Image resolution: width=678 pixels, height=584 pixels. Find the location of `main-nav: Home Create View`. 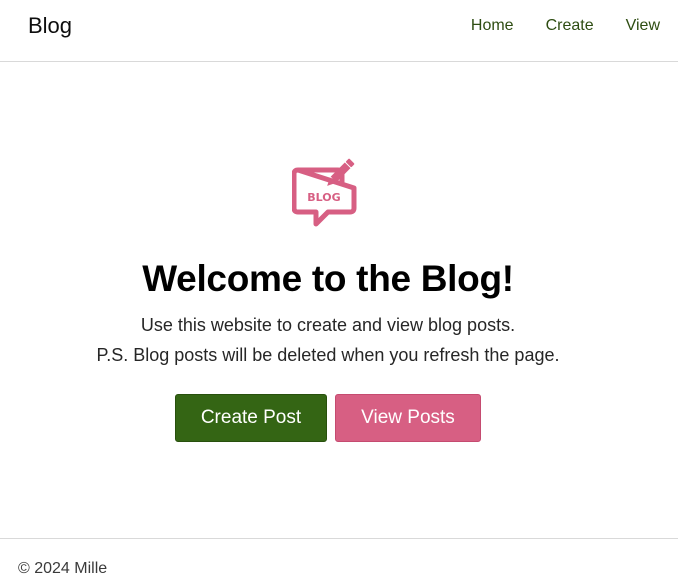

main-nav: Home Create View is located at coordinates (565, 26).